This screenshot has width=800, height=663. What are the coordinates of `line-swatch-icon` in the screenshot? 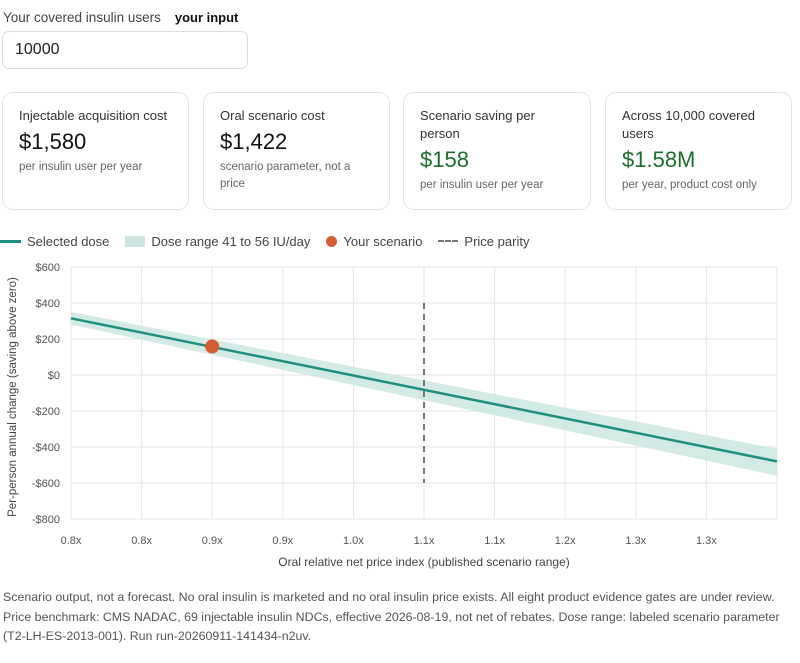 It's located at (10, 241).